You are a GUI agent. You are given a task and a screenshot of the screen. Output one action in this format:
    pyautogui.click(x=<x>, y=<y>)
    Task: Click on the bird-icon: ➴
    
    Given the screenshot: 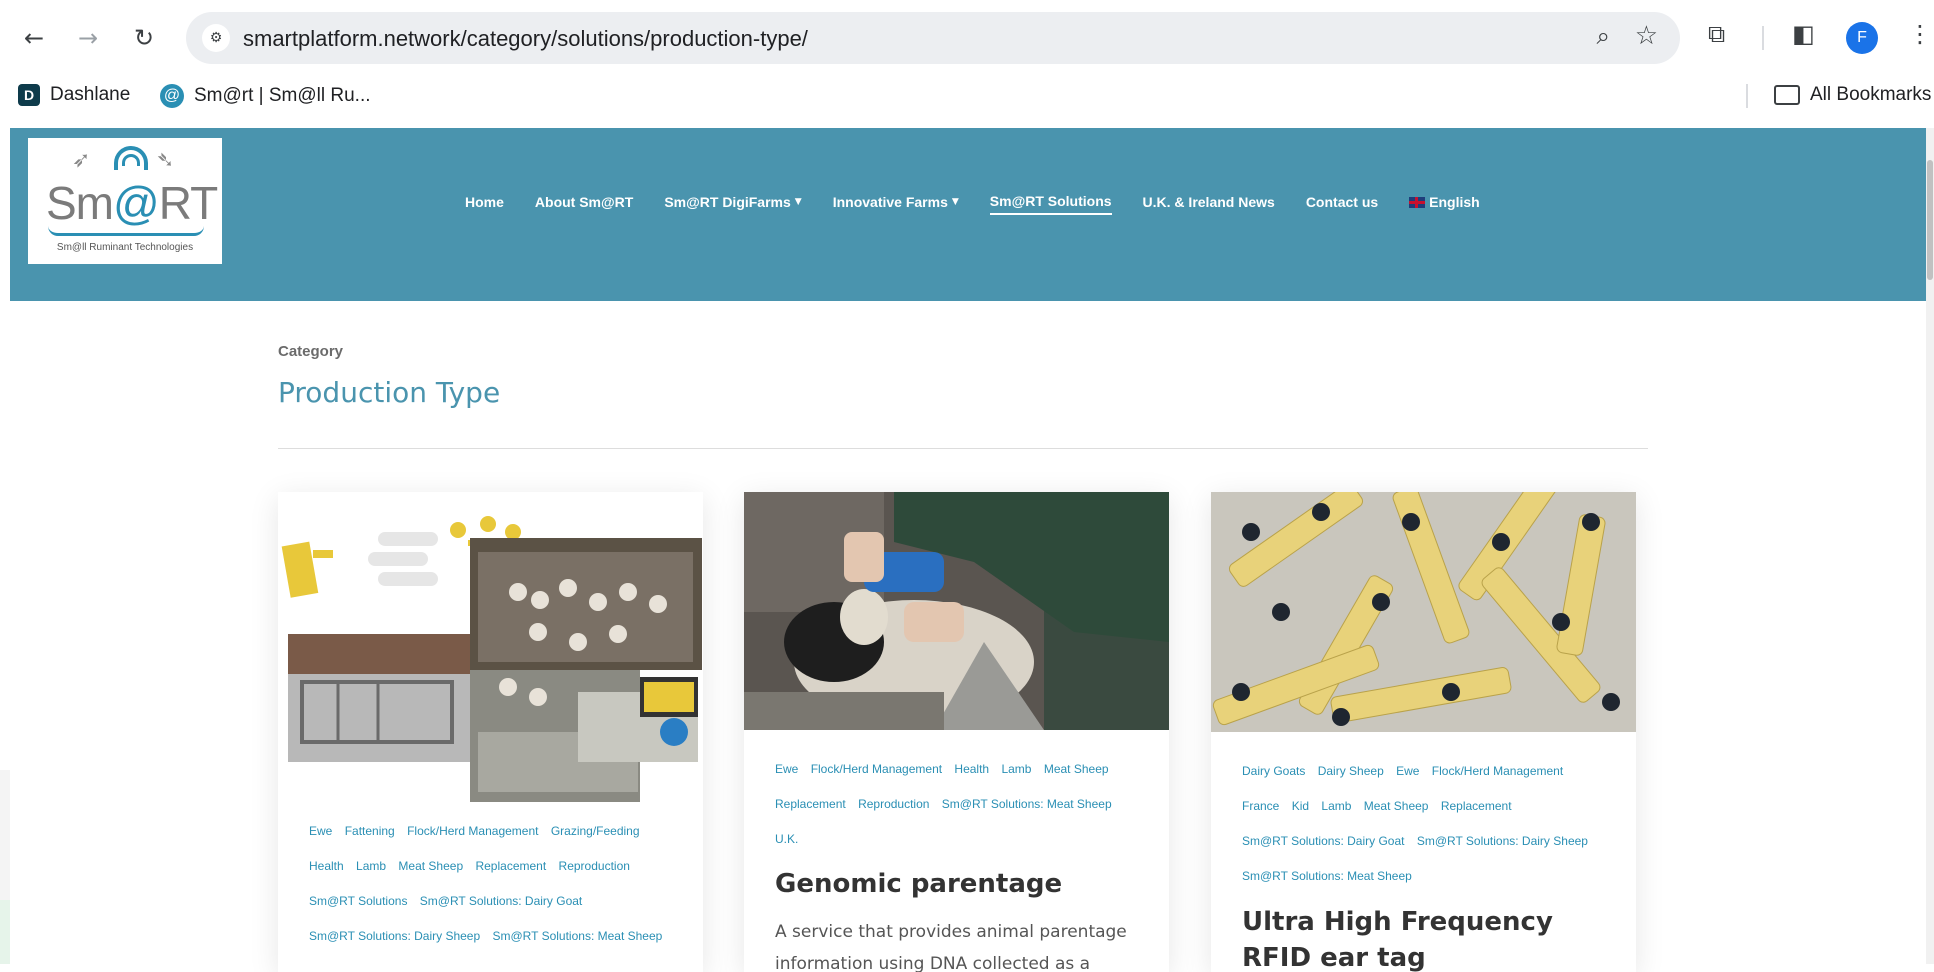 What is the action you would take?
    pyautogui.click(x=165, y=160)
    